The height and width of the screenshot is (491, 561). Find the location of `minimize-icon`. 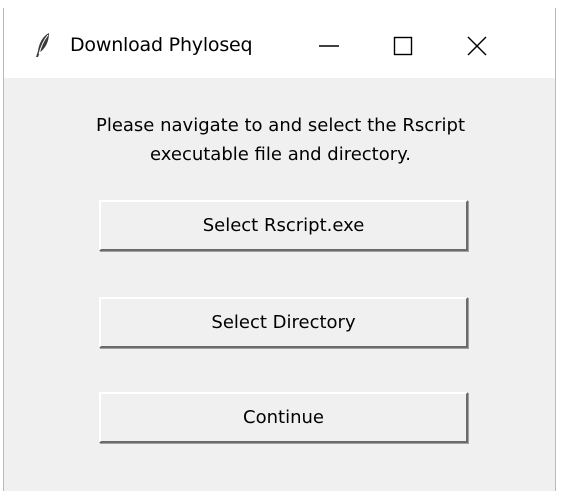

minimize-icon is located at coordinates (329, 48).